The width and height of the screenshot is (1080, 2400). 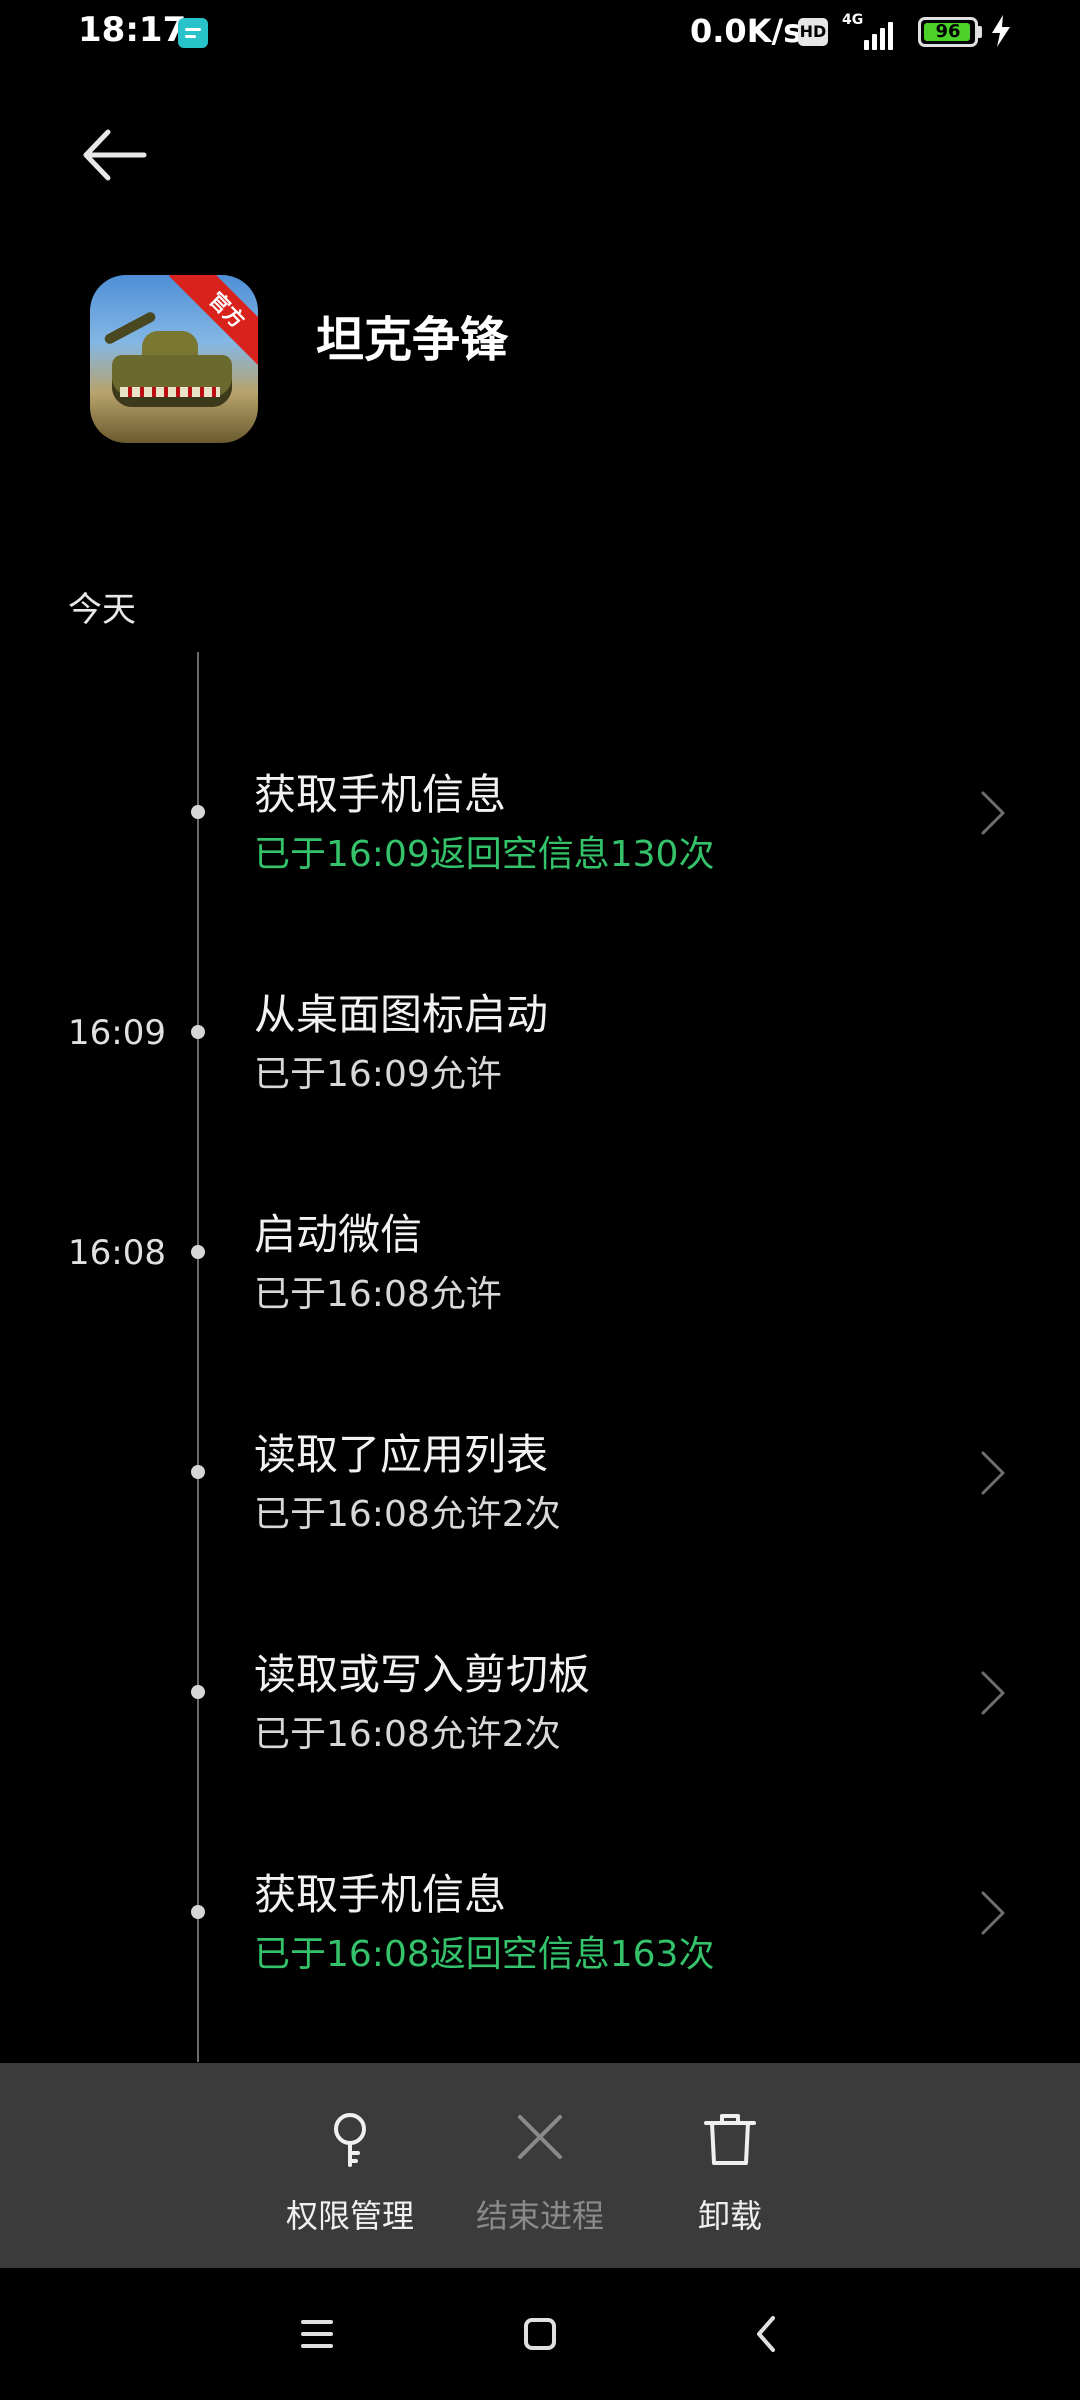 I want to click on timeline-entry: 读取了应用列表 已于16:08允许2次, so click(x=540, y=1475).